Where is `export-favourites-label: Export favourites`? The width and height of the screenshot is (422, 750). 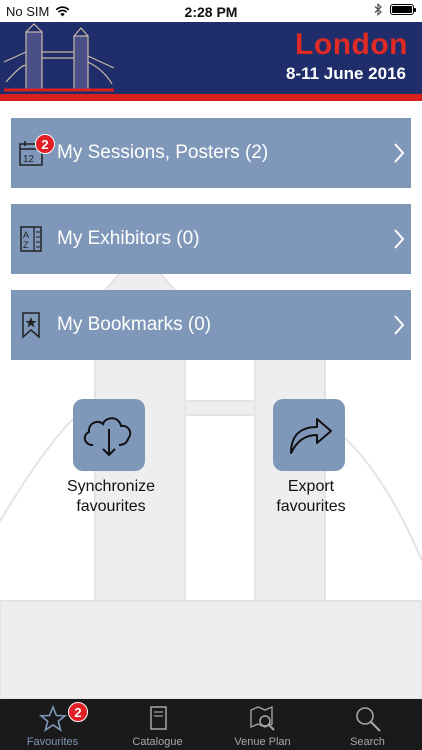
export-favourites-label: Export favourites is located at coordinates (311, 497).